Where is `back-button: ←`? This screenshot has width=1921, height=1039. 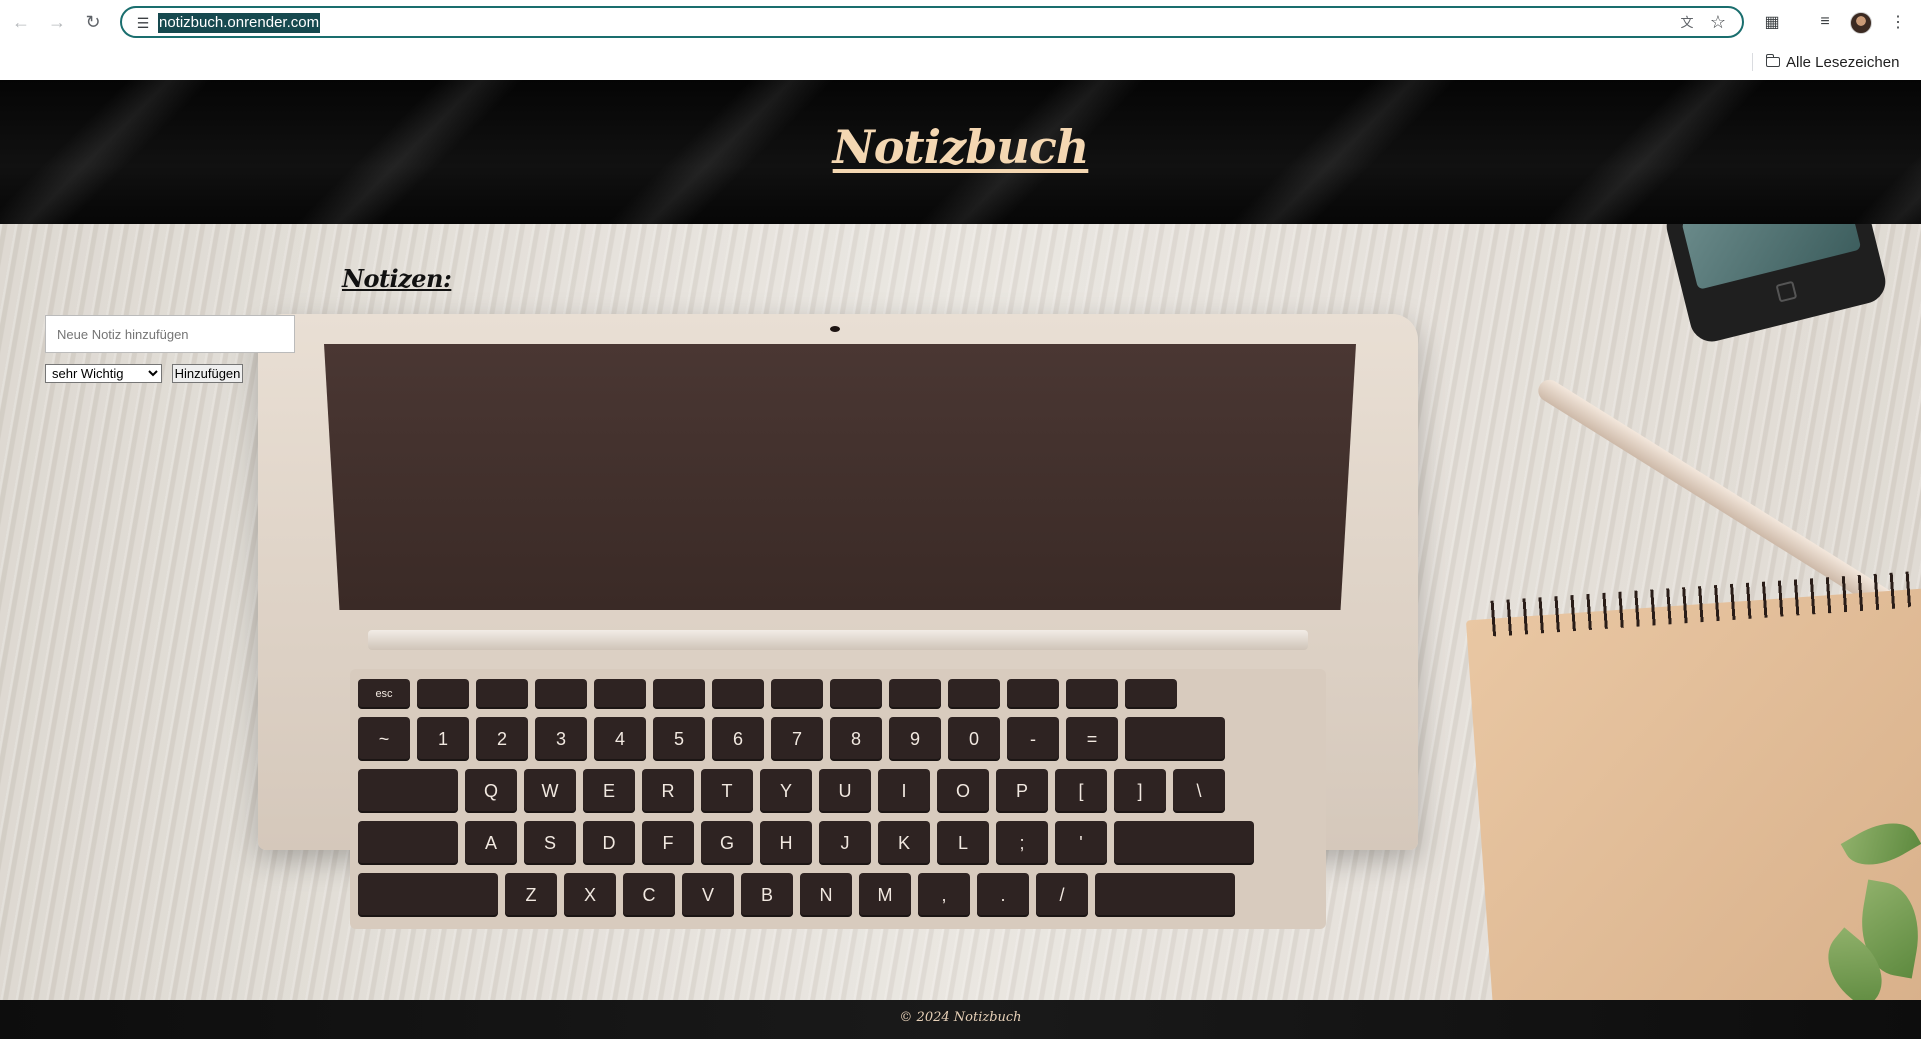
back-button: ← is located at coordinates (21, 22).